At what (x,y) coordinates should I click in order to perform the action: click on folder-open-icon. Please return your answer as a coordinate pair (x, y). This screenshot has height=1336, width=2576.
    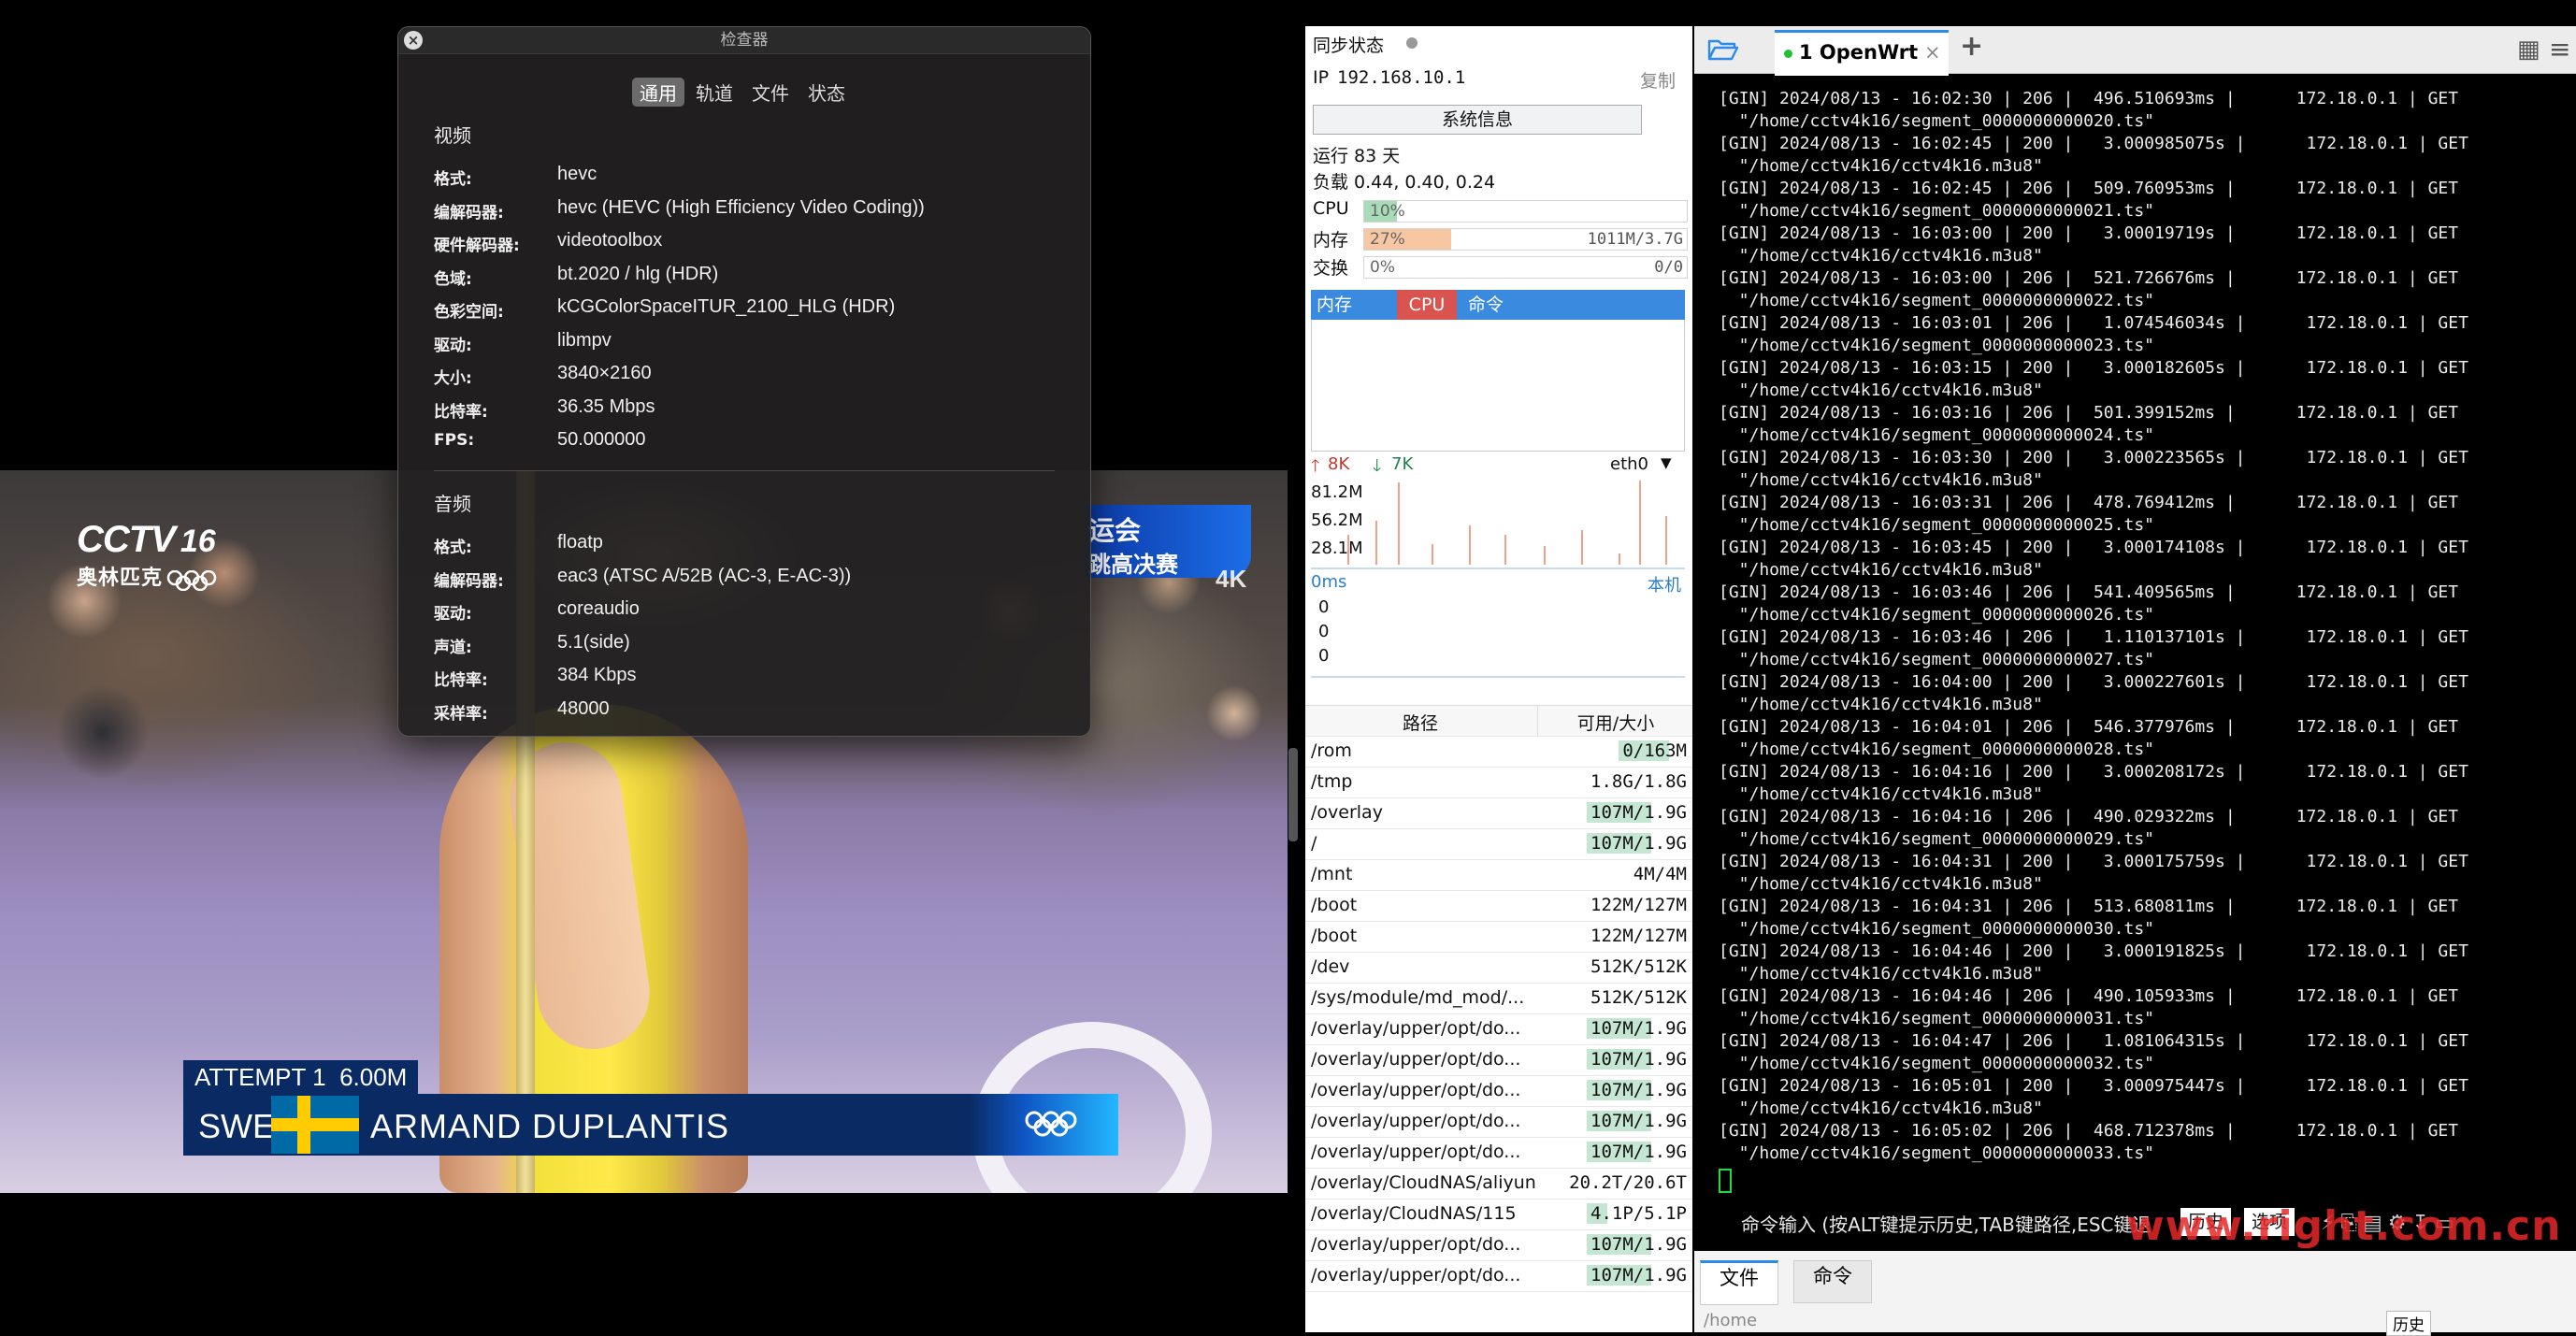
    Looking at the image, I should click on (1723, 49).